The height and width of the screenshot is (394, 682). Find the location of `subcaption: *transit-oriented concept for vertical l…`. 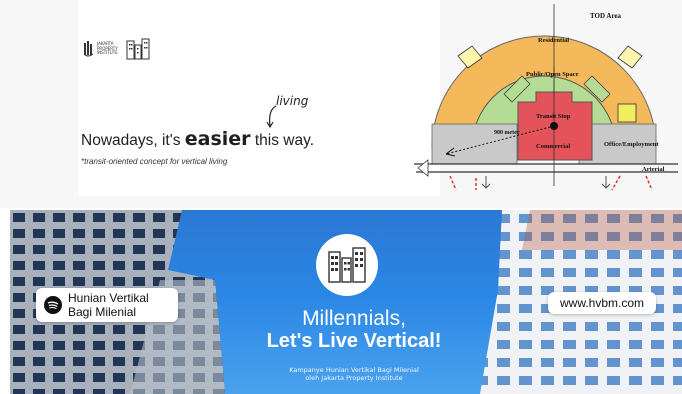

subcaption: *transit-oriented concept for vertical l… is located at coordinates (154, 161).